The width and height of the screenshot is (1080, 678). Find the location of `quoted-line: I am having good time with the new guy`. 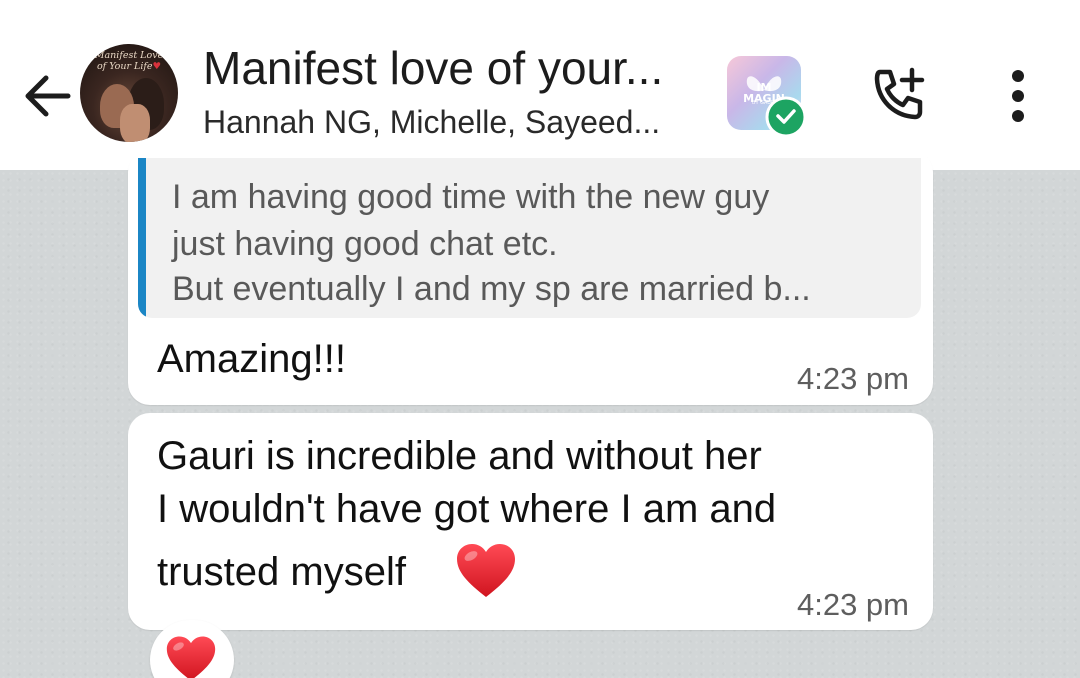

quoted-line: I am having good time with the new guy is located at coordinates (471, 197).